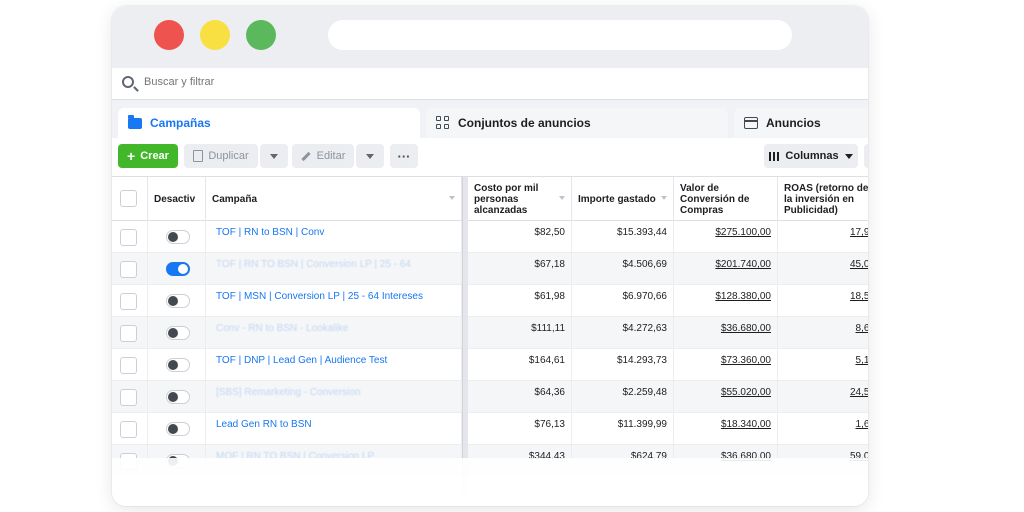 The width and height of the screenshot is (1024, 512). Describe the element at coordinates (823, 397) in the screenshot. I see `roas-value: 24,50` at that location.